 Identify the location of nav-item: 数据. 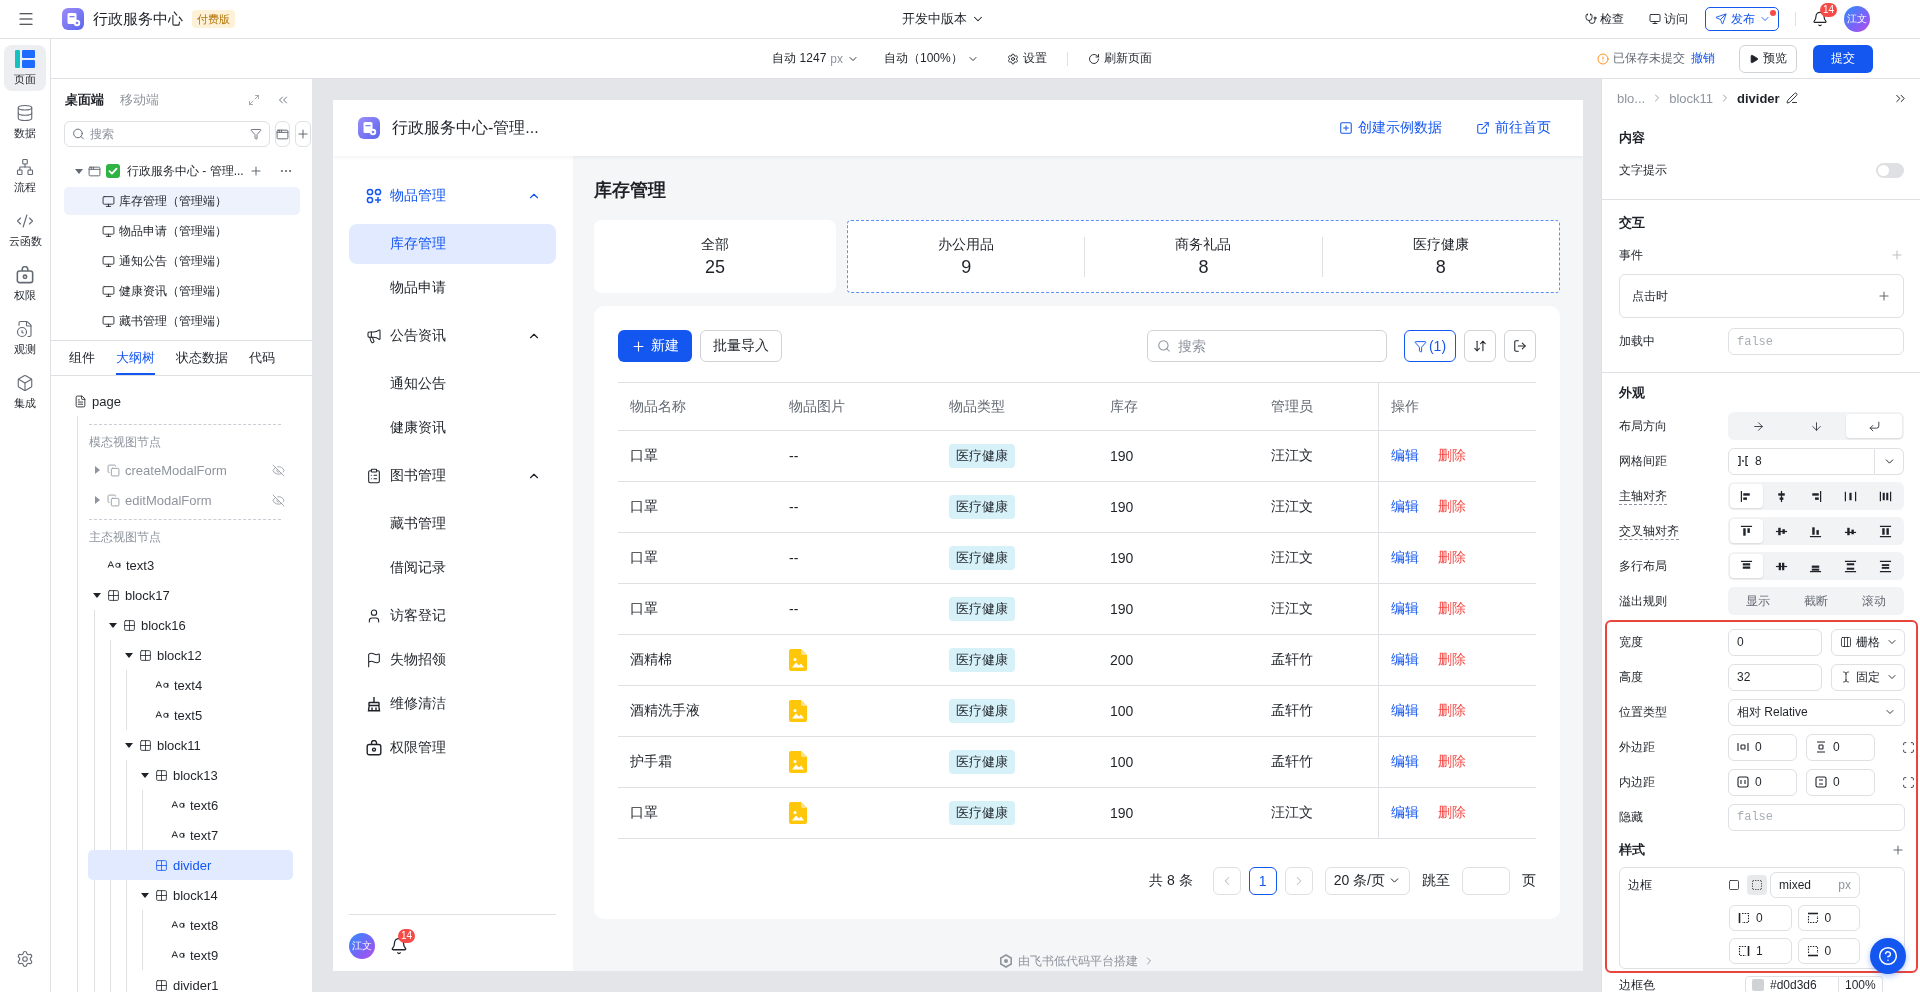
(25, 122).